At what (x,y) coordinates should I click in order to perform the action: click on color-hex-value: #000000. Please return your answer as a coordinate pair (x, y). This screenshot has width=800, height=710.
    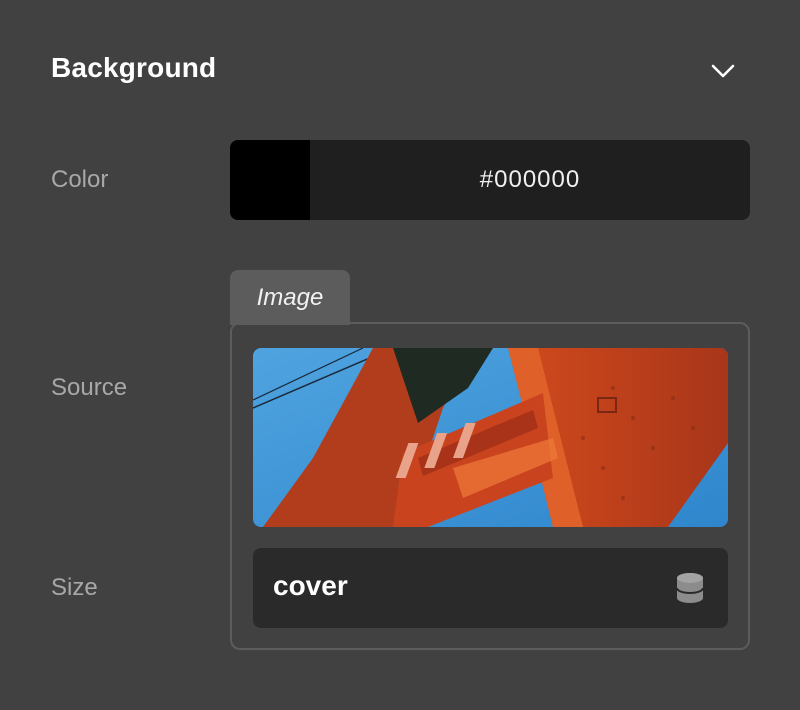
    Looking at the image, I should click on (530, 180).